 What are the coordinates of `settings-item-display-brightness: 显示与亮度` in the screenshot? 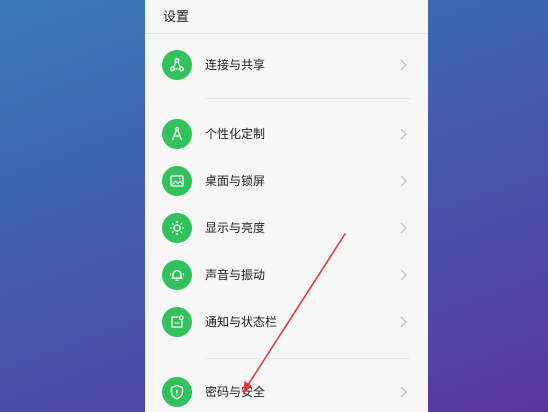 It's located at (286, 228).